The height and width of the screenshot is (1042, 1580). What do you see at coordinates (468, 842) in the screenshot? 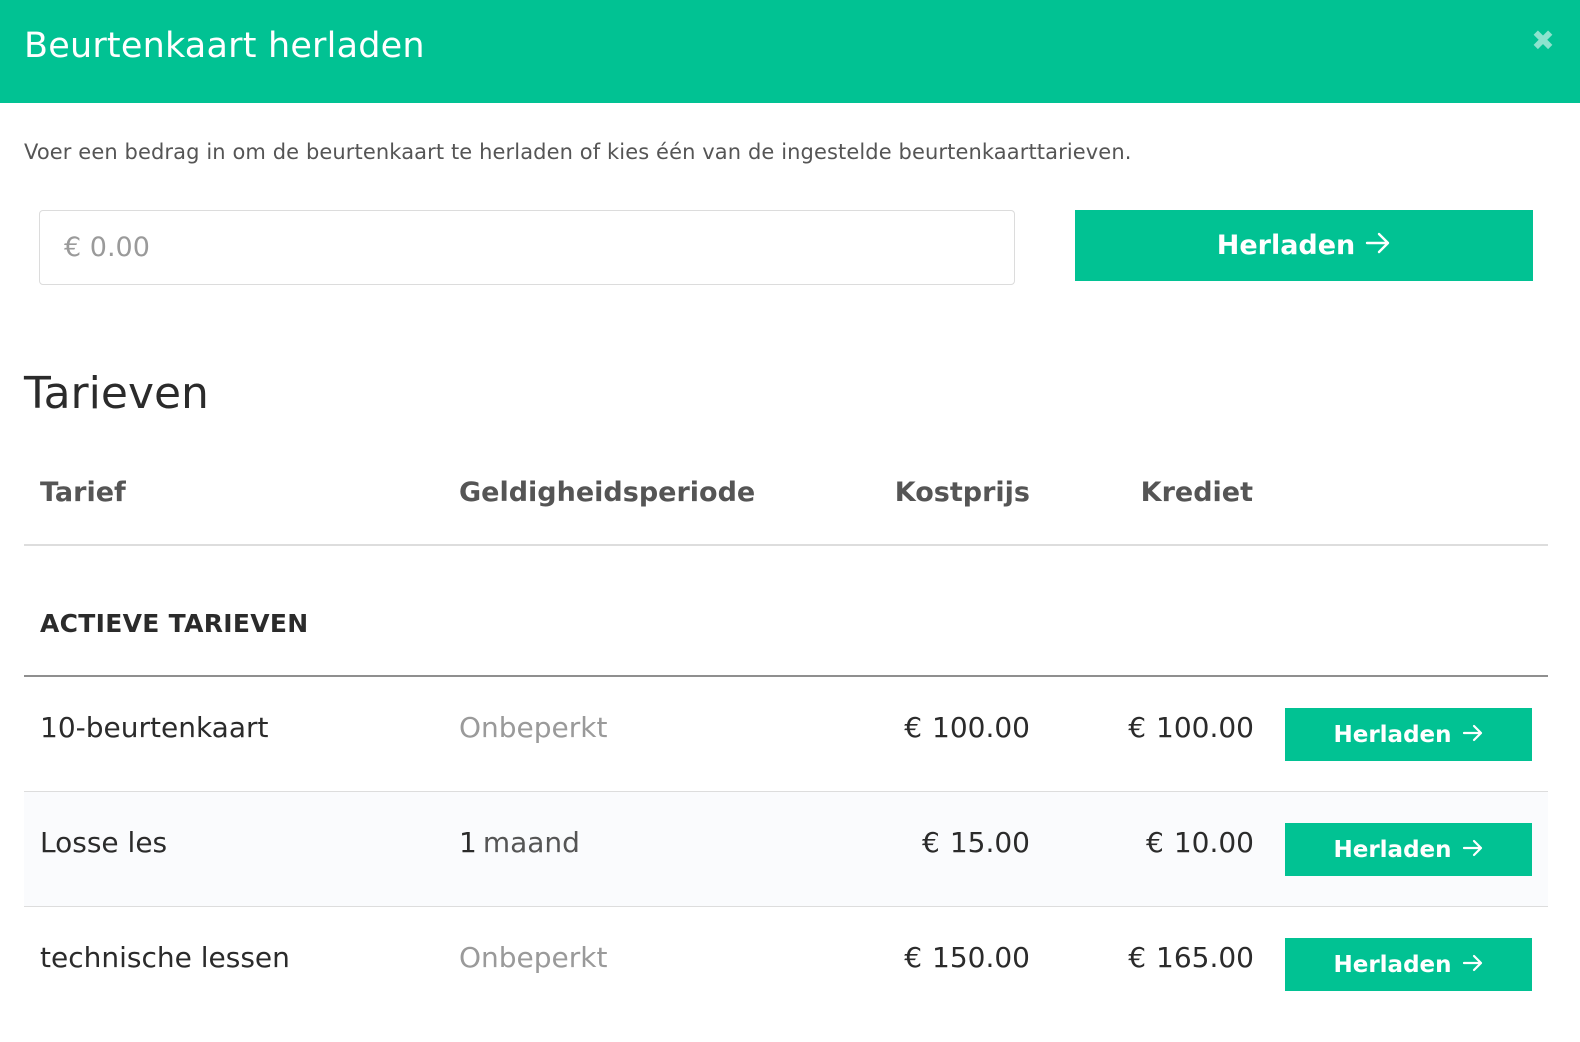
I see `period-value: 1` at bounding box center [468, 842].